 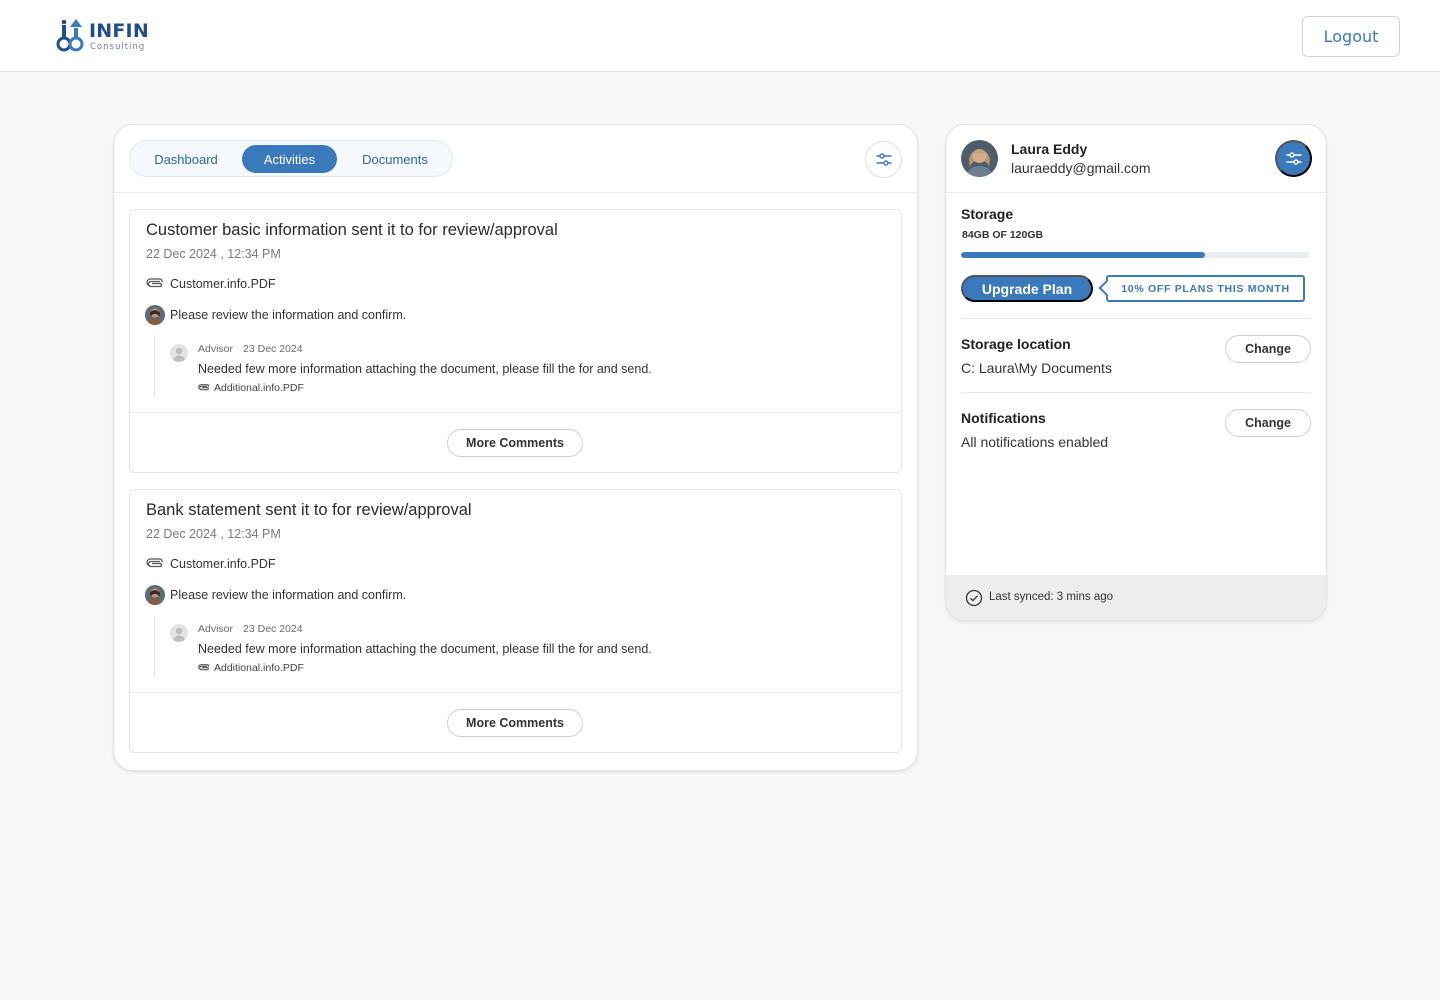 I want to click on filter-button, so click(x=883, y=159).